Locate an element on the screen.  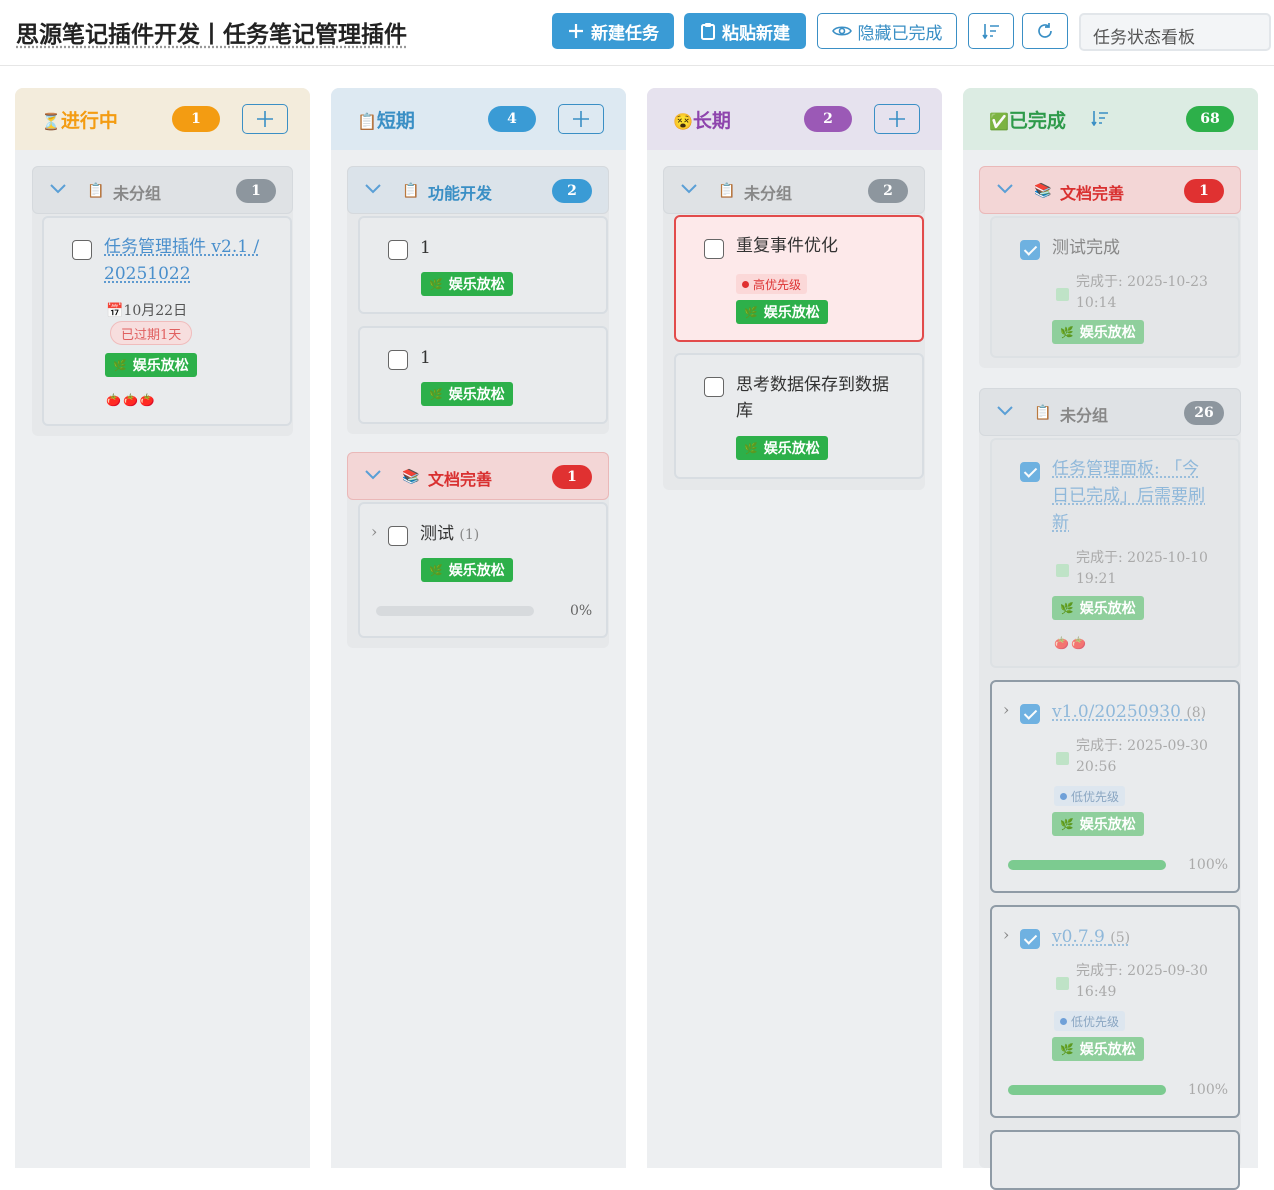
refresh-button is located at coordinates (1045, 31).